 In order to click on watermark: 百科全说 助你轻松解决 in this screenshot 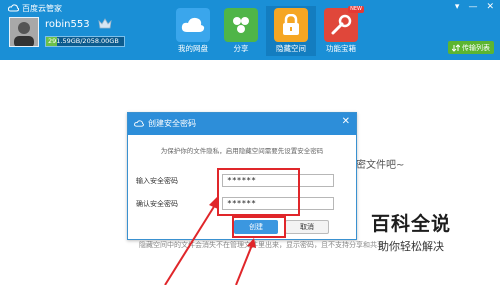, I will do `click(411, 231)`.